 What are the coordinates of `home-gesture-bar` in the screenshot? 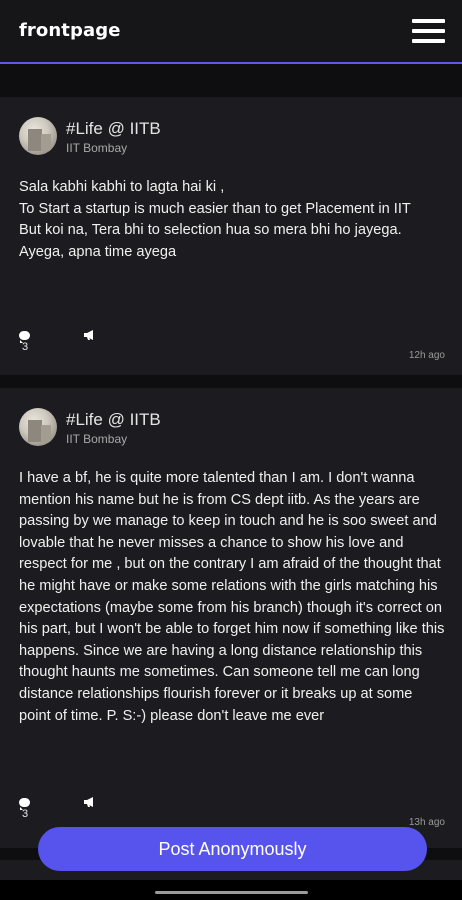 It's located at (231, 892).